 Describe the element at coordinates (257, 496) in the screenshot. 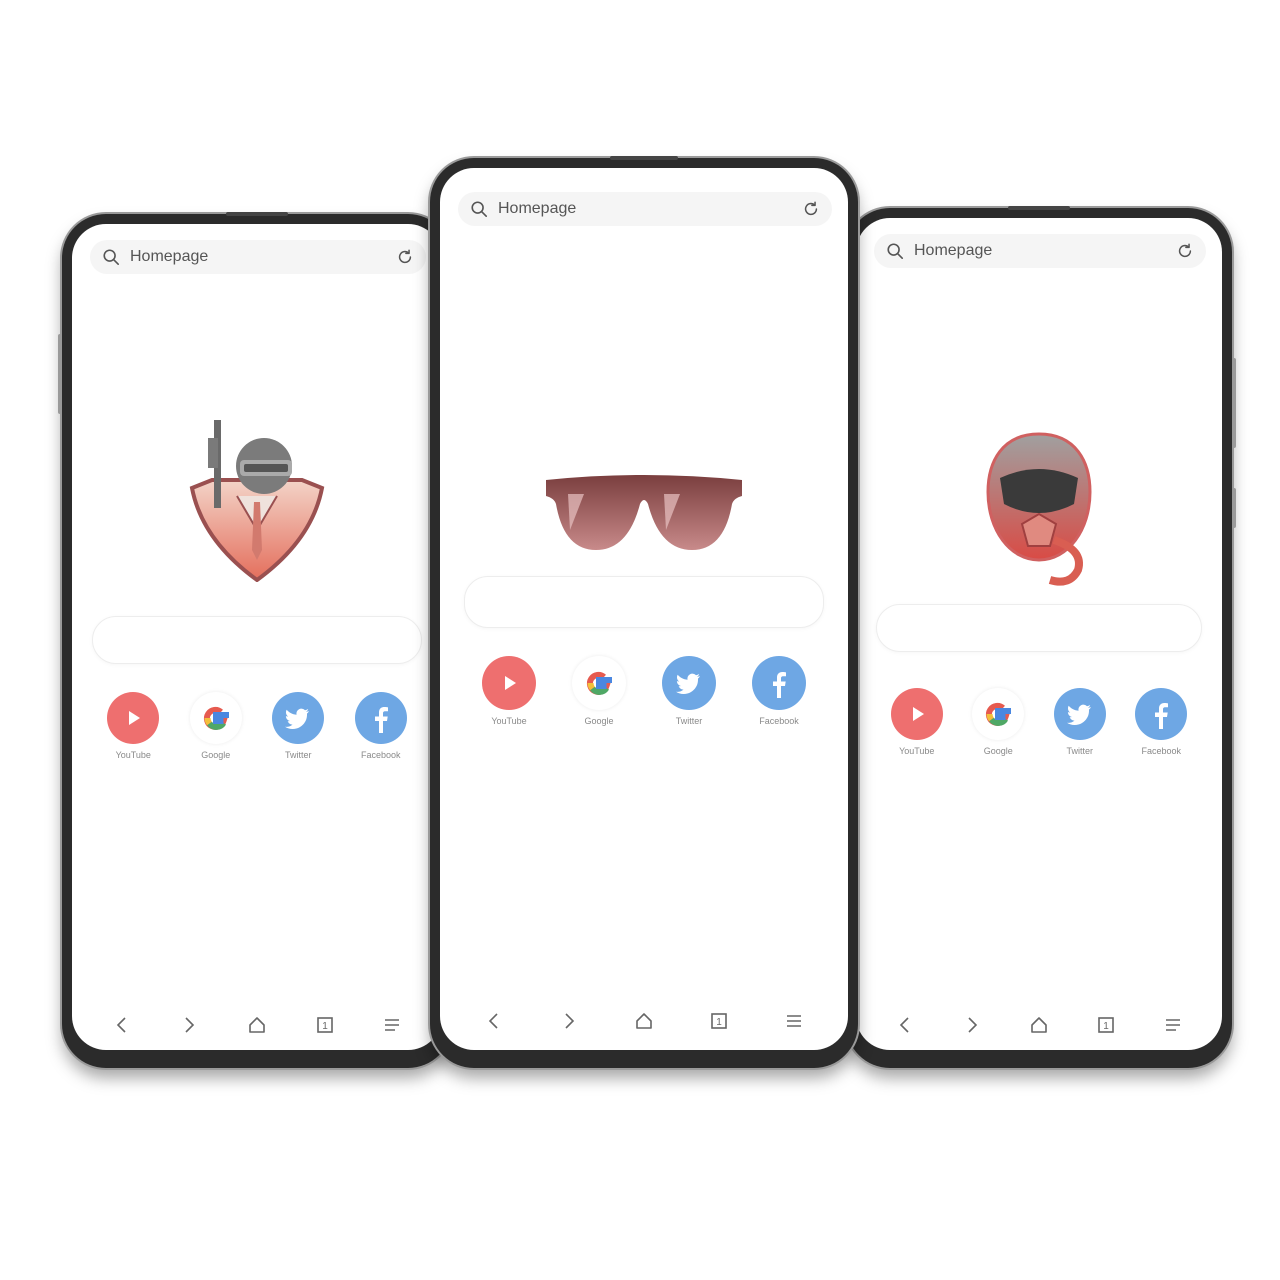

I see `soldier-helmet-mascot-icon` at that location.